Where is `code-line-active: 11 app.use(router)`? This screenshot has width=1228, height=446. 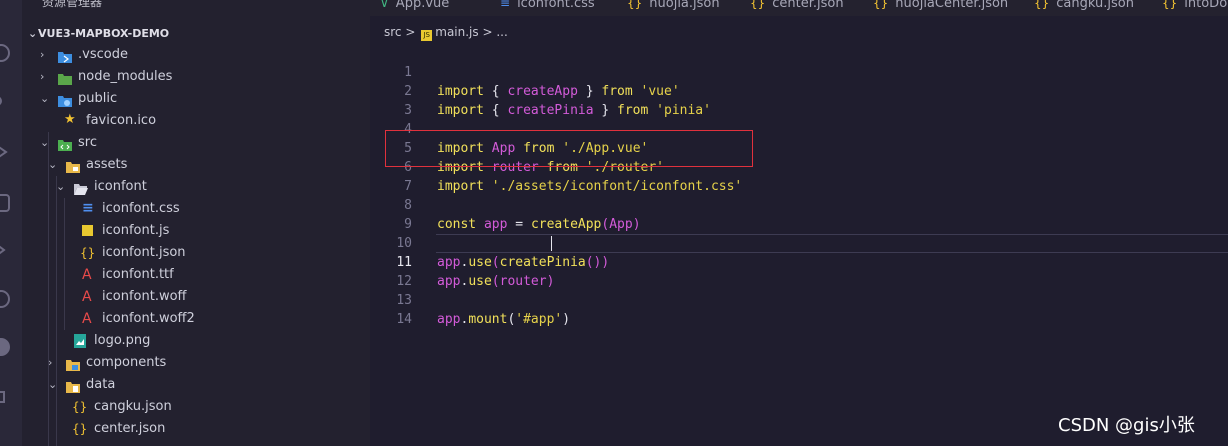
code-line-active: 11 app.use(router) is located at coordinates (799, 261).